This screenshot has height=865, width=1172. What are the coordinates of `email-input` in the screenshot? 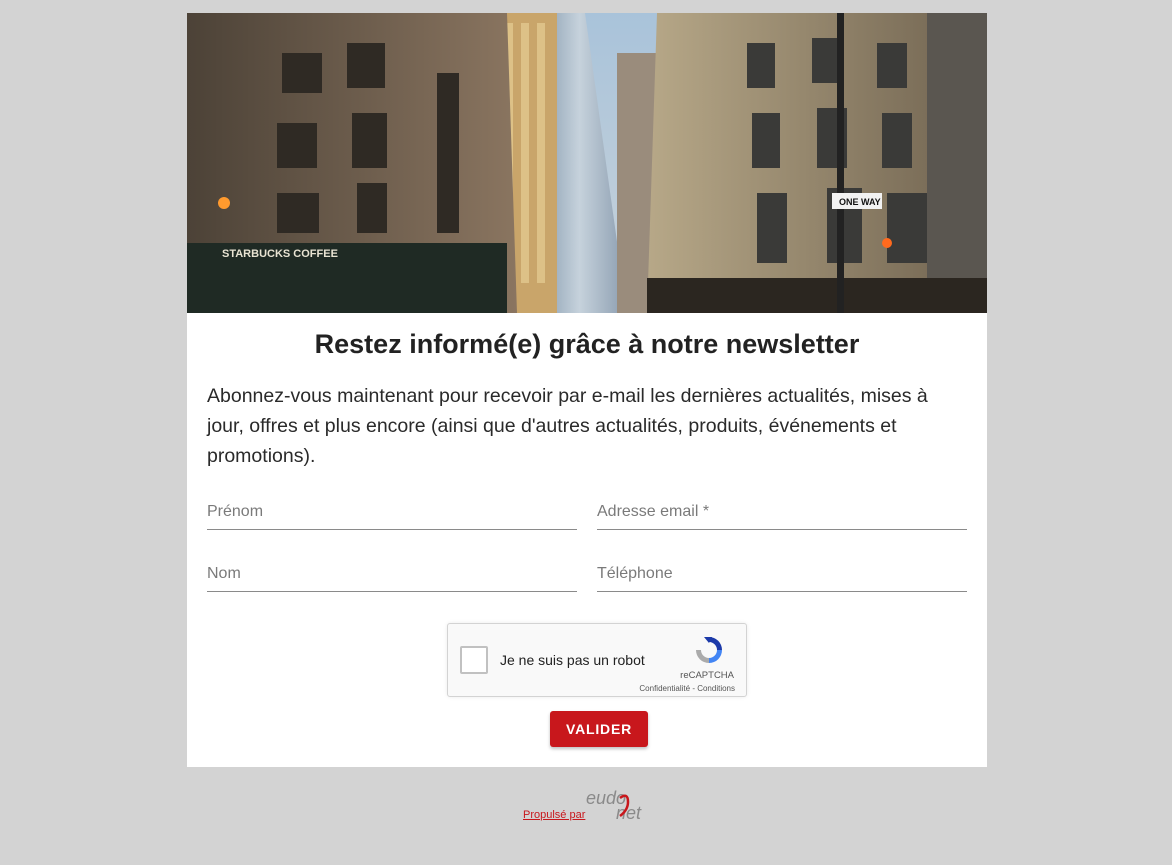 It's located at (782, 512).